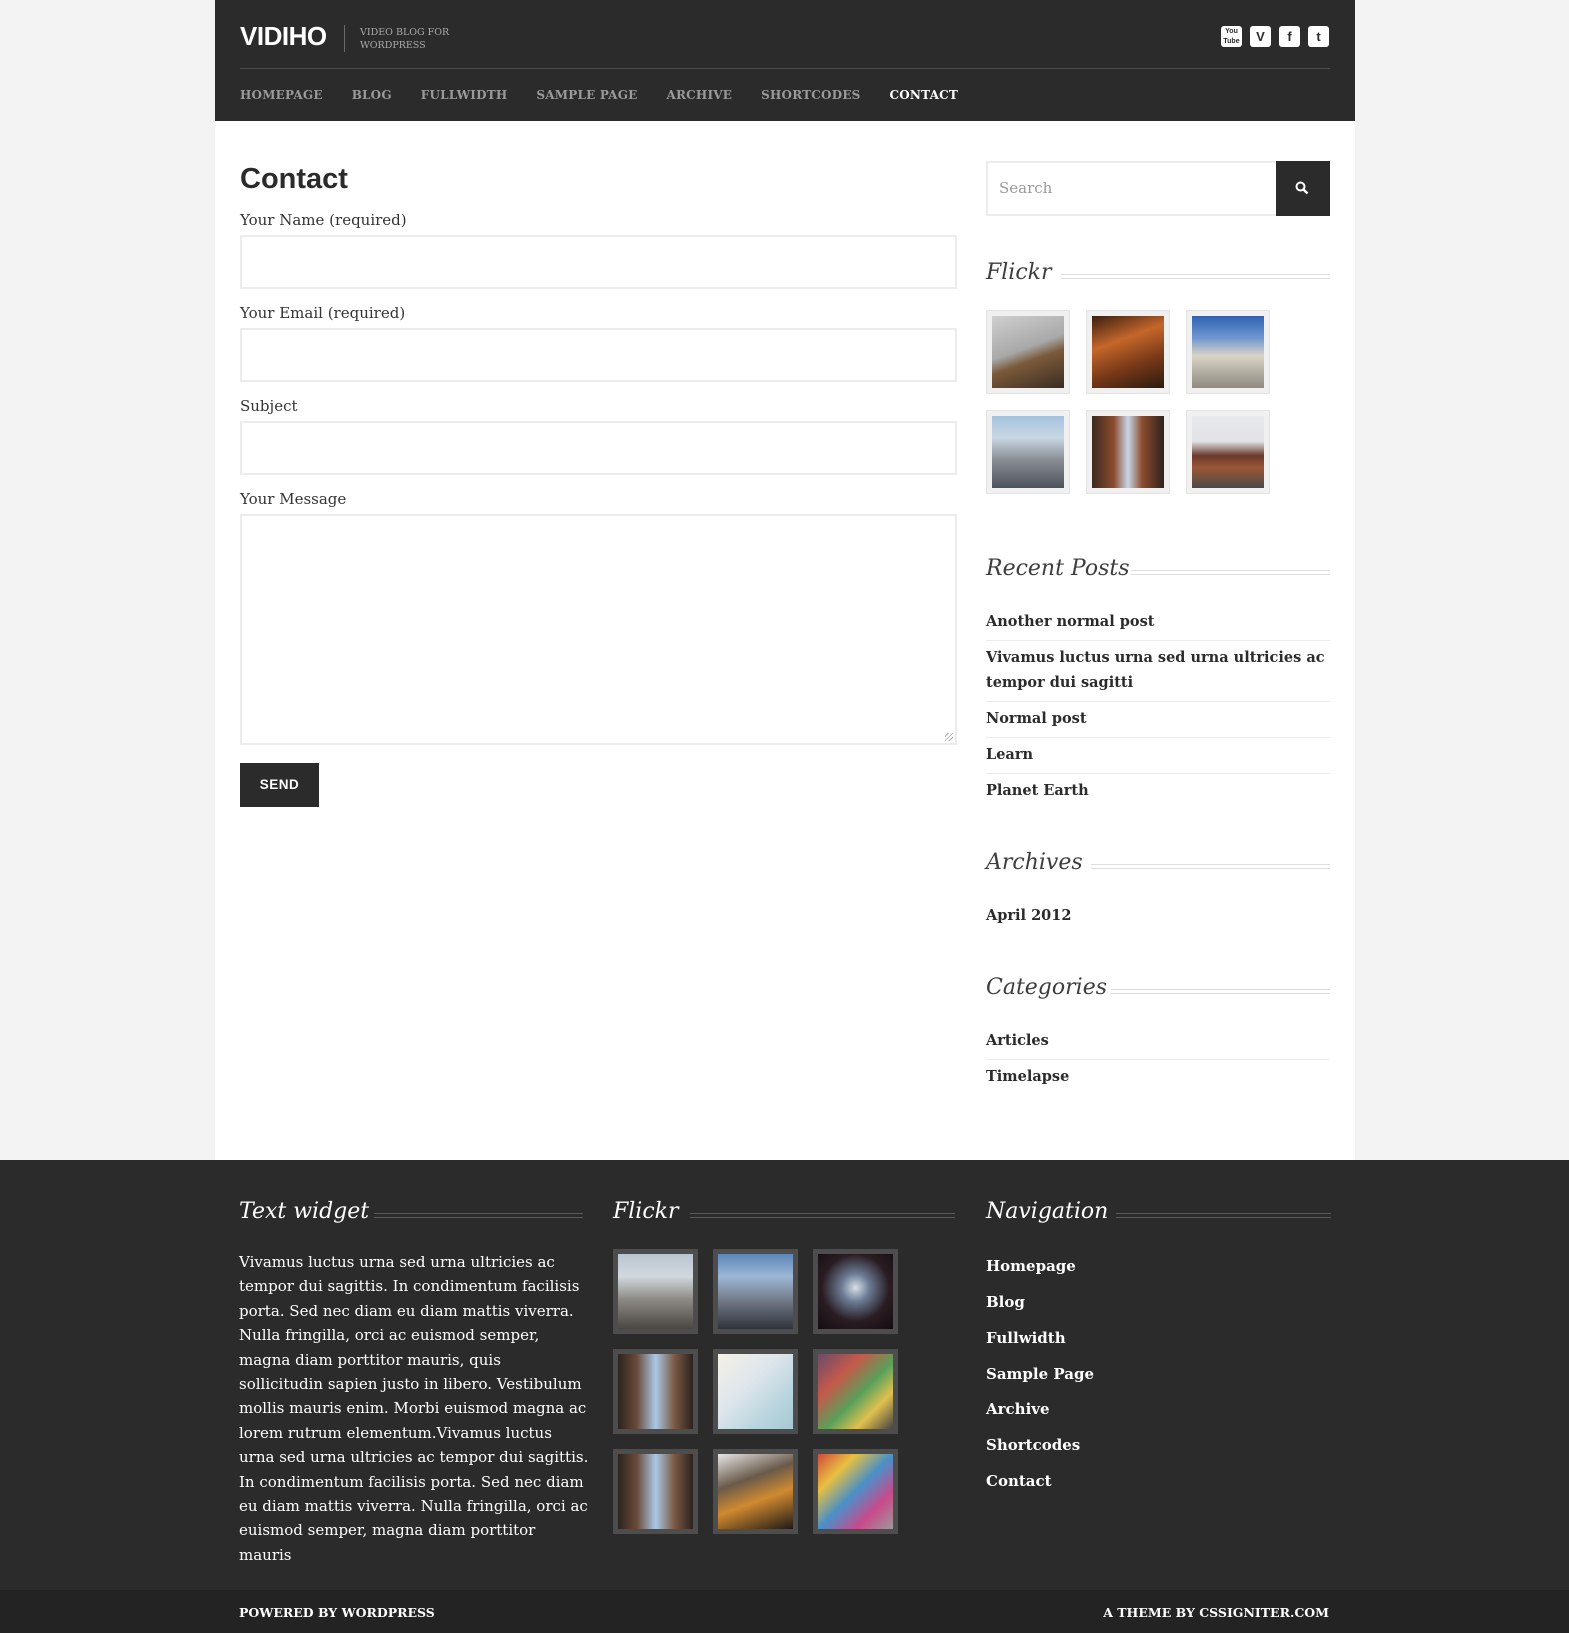 Image resolution: width=1569 pixels, height=1633 pixels. Describe the element at coordinates (924, 95) in the screenshot. I see `nav-item-contact: CONTACT` at that location.